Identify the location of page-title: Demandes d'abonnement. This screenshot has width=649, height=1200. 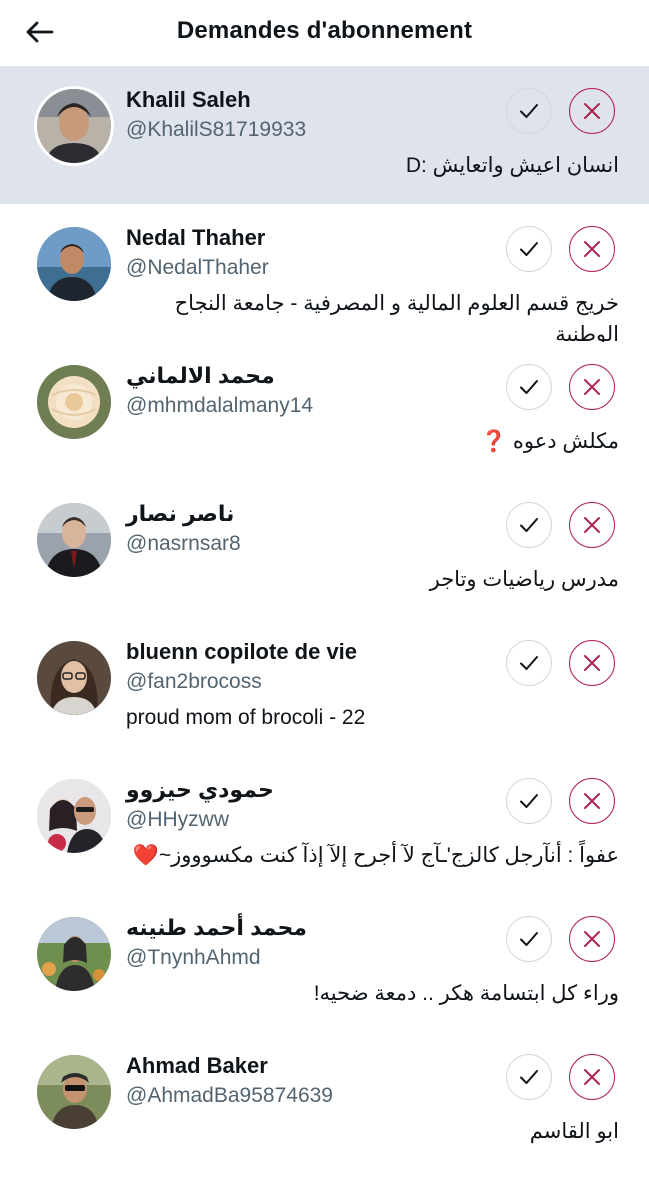
(324, 30).